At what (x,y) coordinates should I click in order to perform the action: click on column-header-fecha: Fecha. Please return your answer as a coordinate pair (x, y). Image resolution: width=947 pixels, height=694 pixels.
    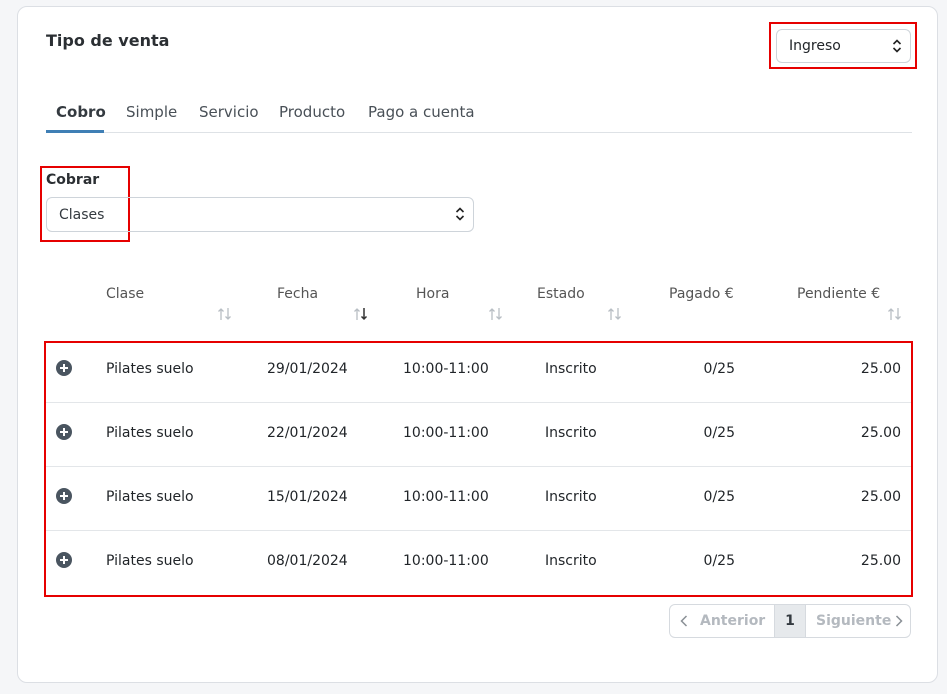
    Looking at the image, I should click on (297, 294).